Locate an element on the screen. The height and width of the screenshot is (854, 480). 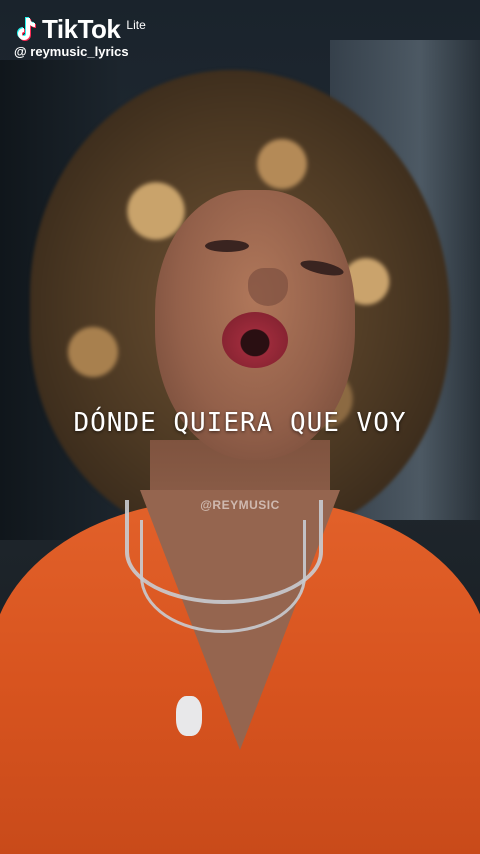
watermark: @REYMUSIC is located at coordinates (240, 505).